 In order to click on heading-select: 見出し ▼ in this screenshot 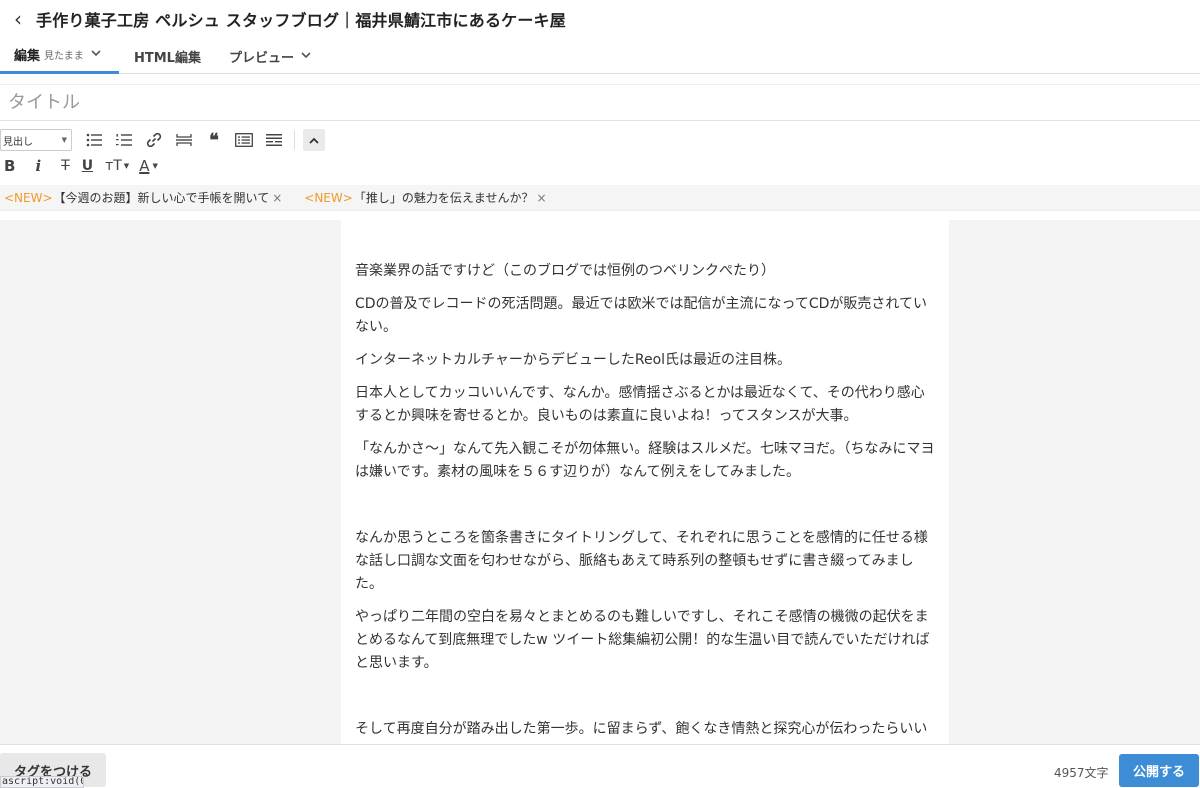, I will do `click(36, 140)`.